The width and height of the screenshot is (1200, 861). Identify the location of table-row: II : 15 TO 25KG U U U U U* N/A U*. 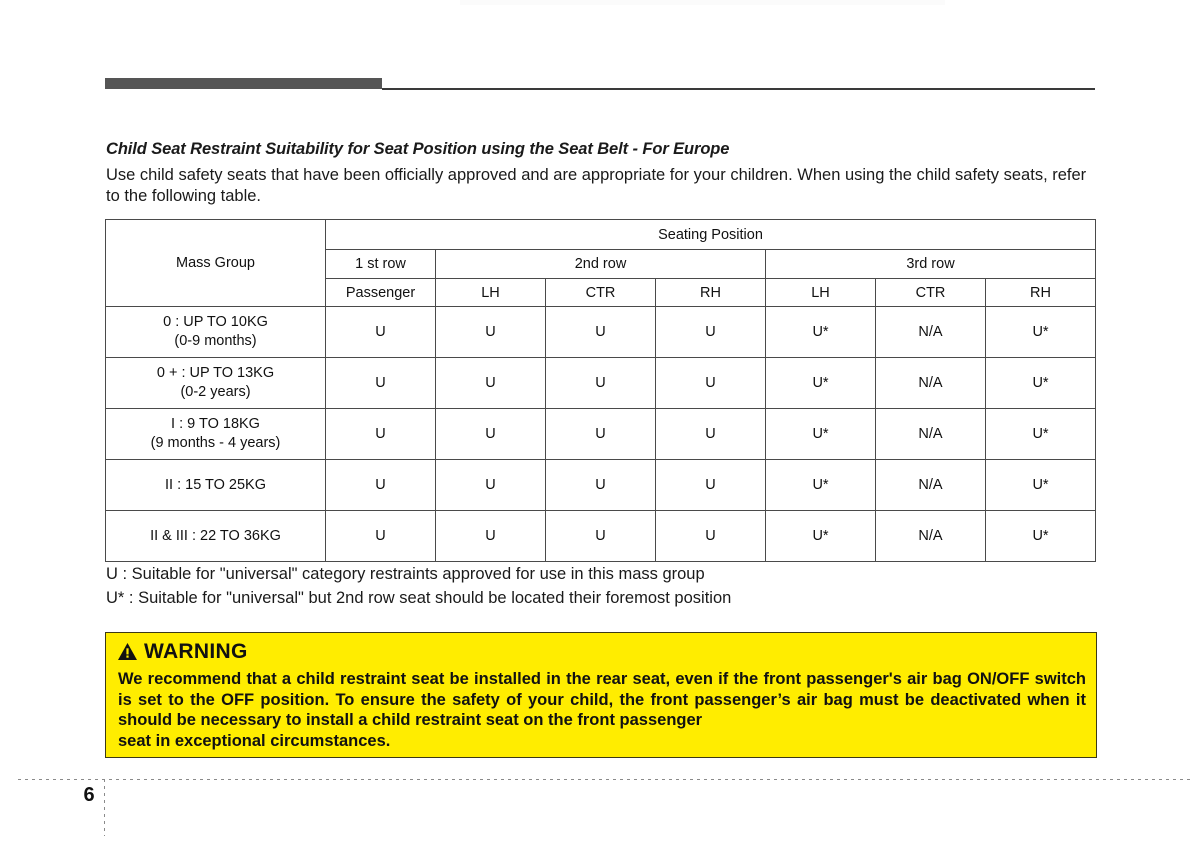
(600, 485).